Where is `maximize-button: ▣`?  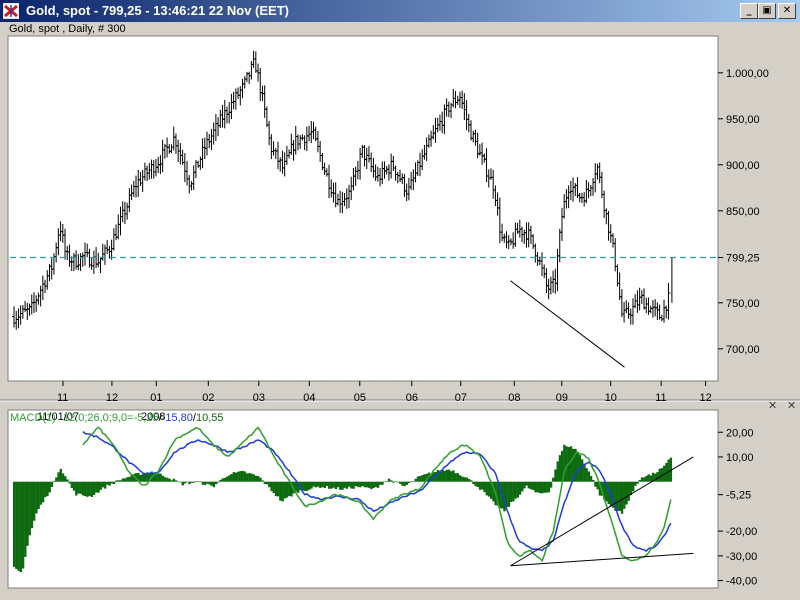 maximize-button: ▣ is located at coordinates (767, 11).